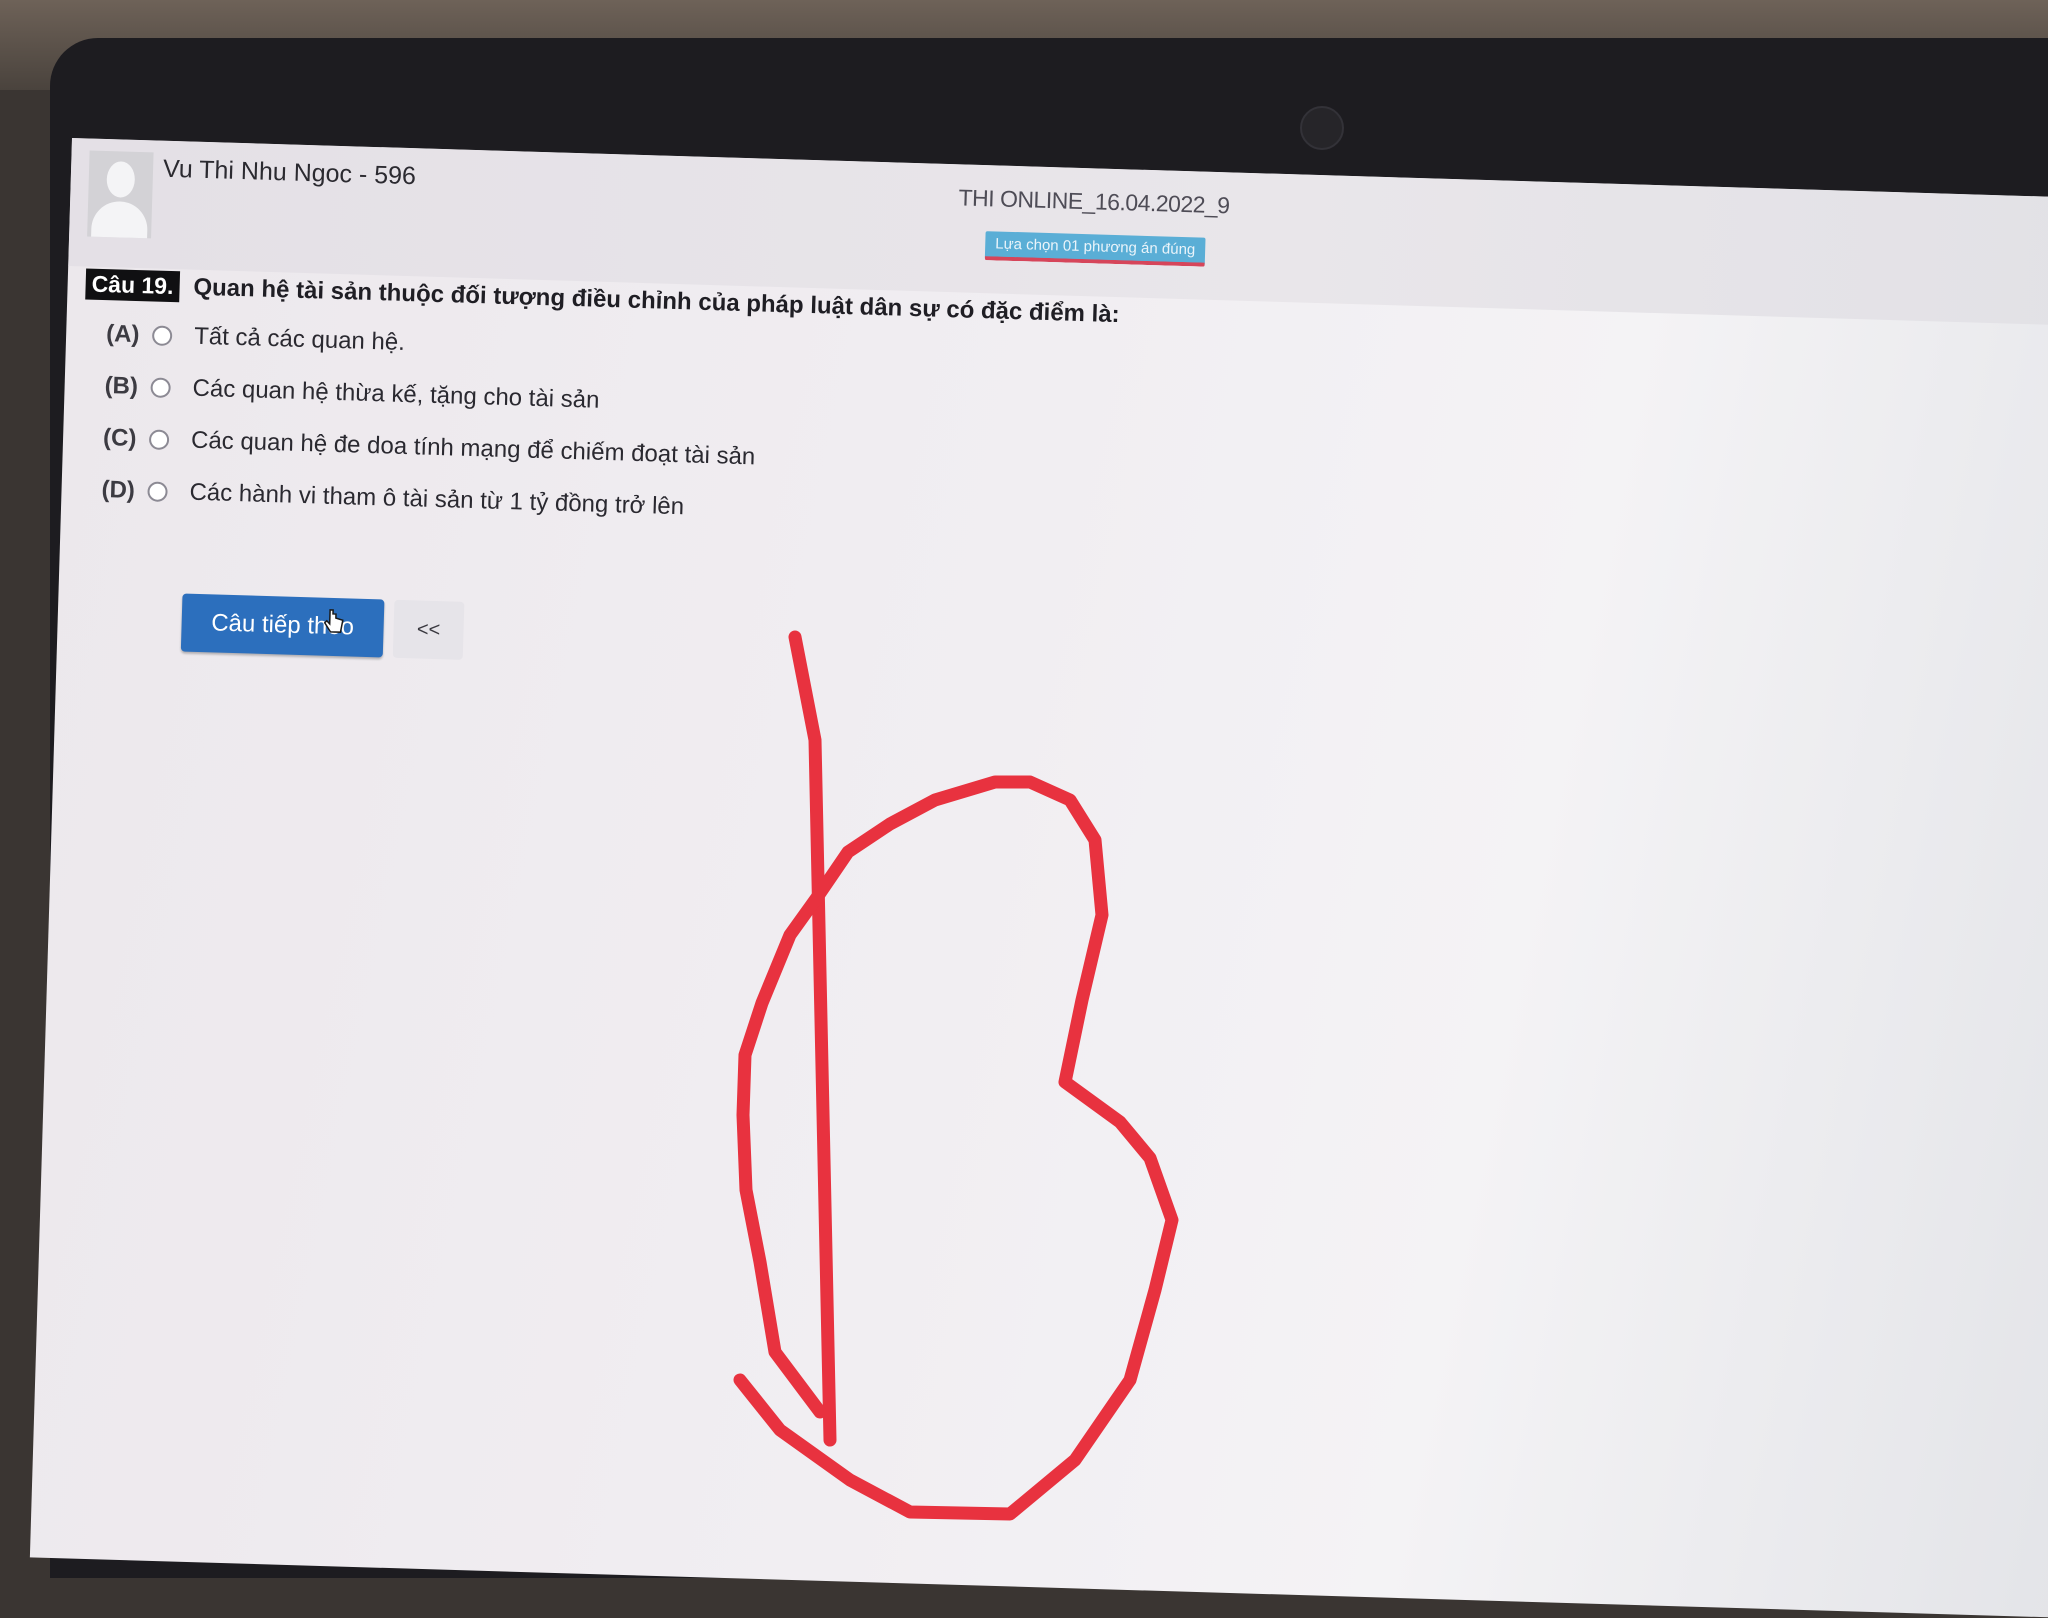 The height and width of the screenshot is (1618, 2048). What do you see at coordinates (956, 1148) in the screenshot?
I see `handwritten-b-bowl` at bounding box center [956, 1148].